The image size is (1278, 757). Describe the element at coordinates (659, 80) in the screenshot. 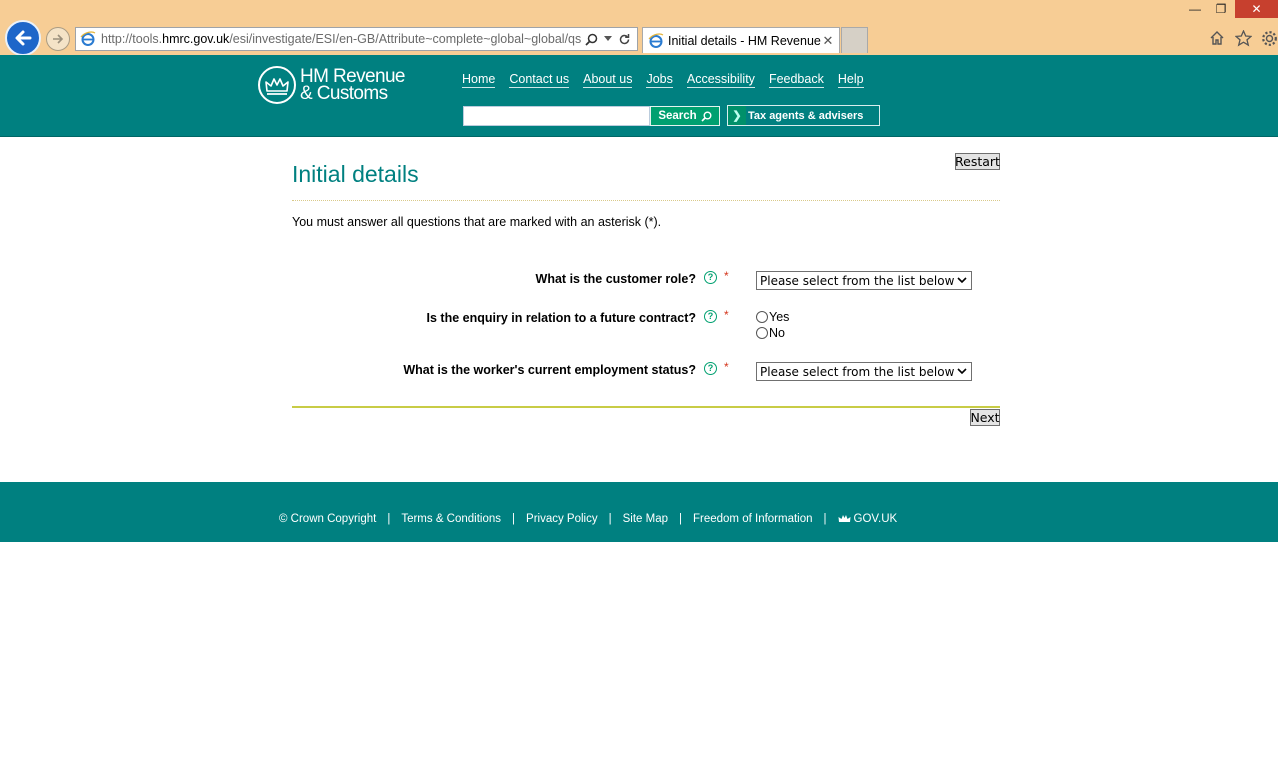

I see `nav-jobs: Jobs` at that location.